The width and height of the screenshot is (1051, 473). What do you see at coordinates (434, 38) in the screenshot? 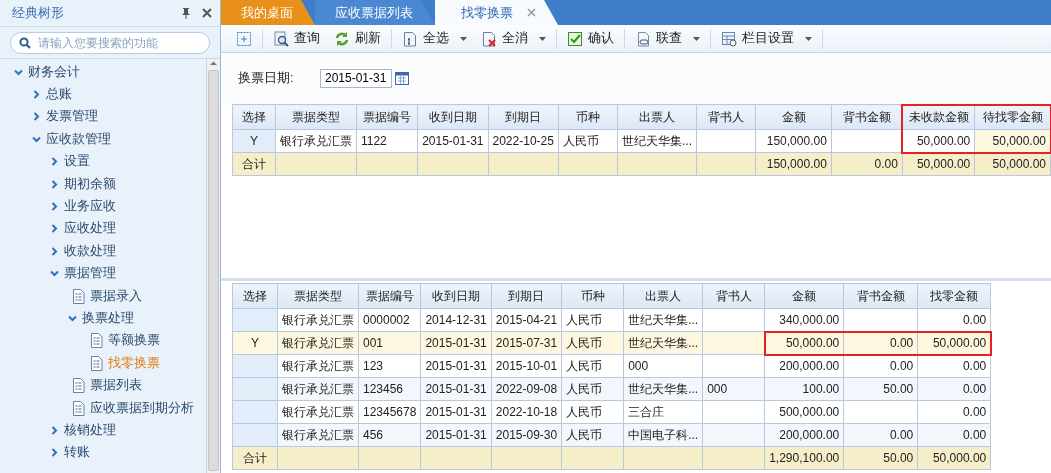
I see `selectall-button: 全选` at bounding box center [434, 38].